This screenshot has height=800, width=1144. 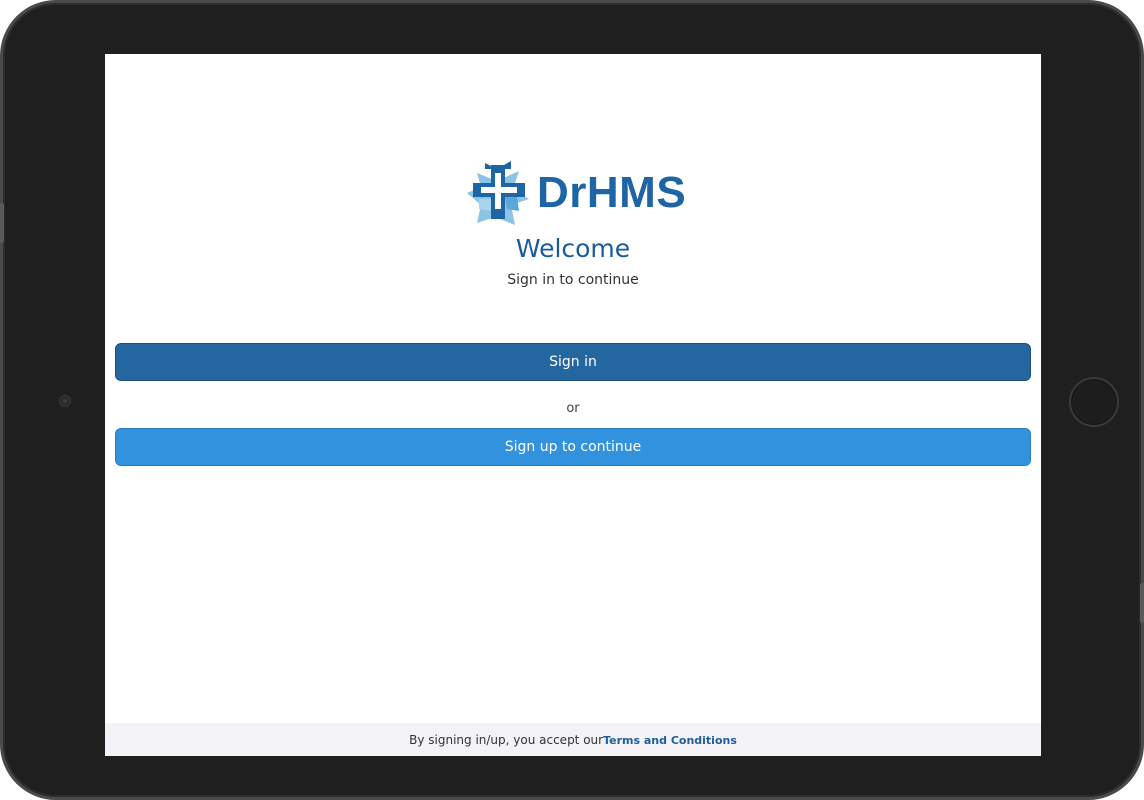 What do you see at coordinates (573, 248) in the screenshot?
I see `page-title: Welcome` at bounding box center [573, 248].